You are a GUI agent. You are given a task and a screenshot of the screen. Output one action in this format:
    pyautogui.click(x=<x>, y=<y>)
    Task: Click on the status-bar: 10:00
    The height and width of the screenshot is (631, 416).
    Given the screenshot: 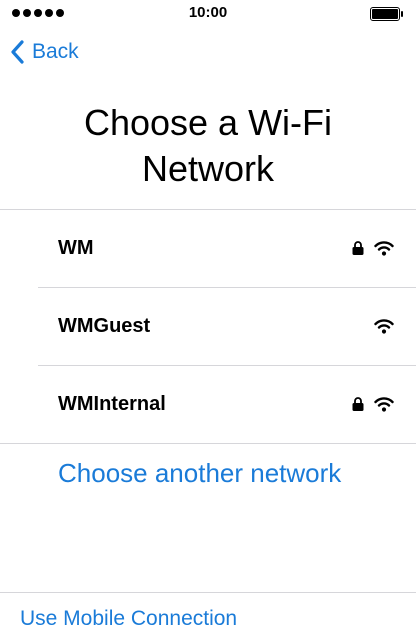 What is the action you would take?
    pyautogui.click(x=208, y=14)
    